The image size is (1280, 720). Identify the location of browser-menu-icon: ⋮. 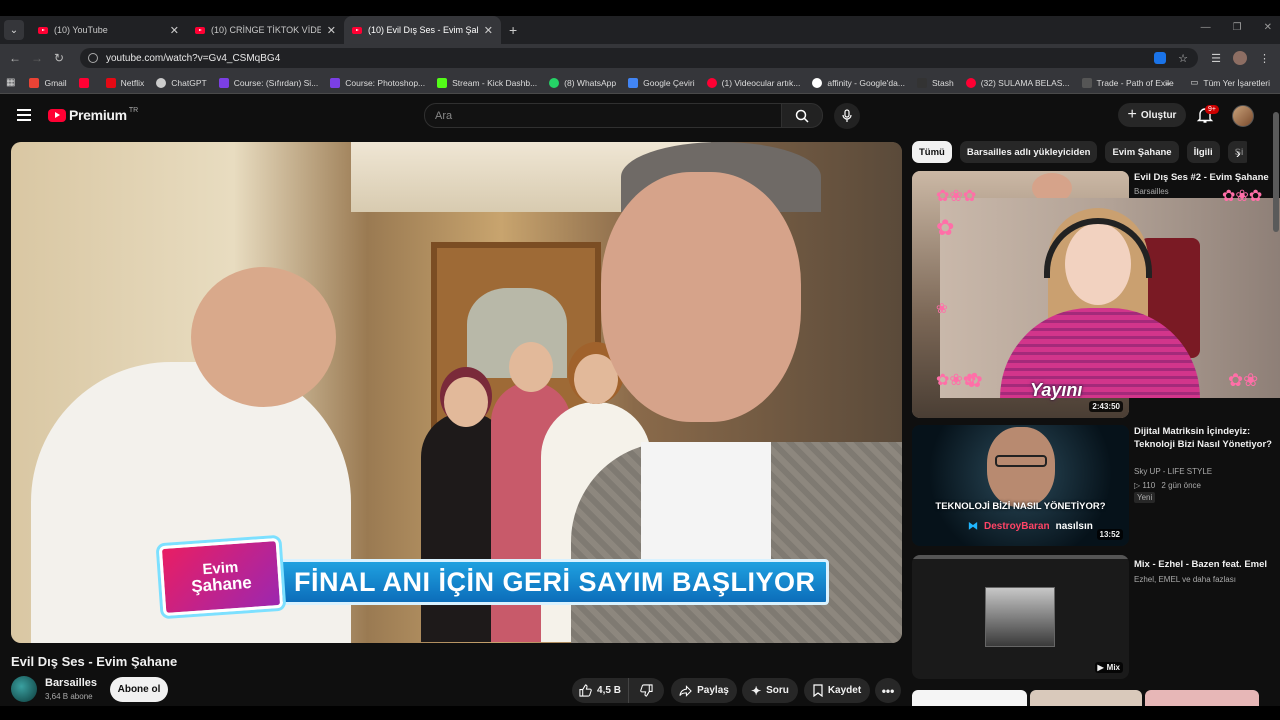
(1264, 58).